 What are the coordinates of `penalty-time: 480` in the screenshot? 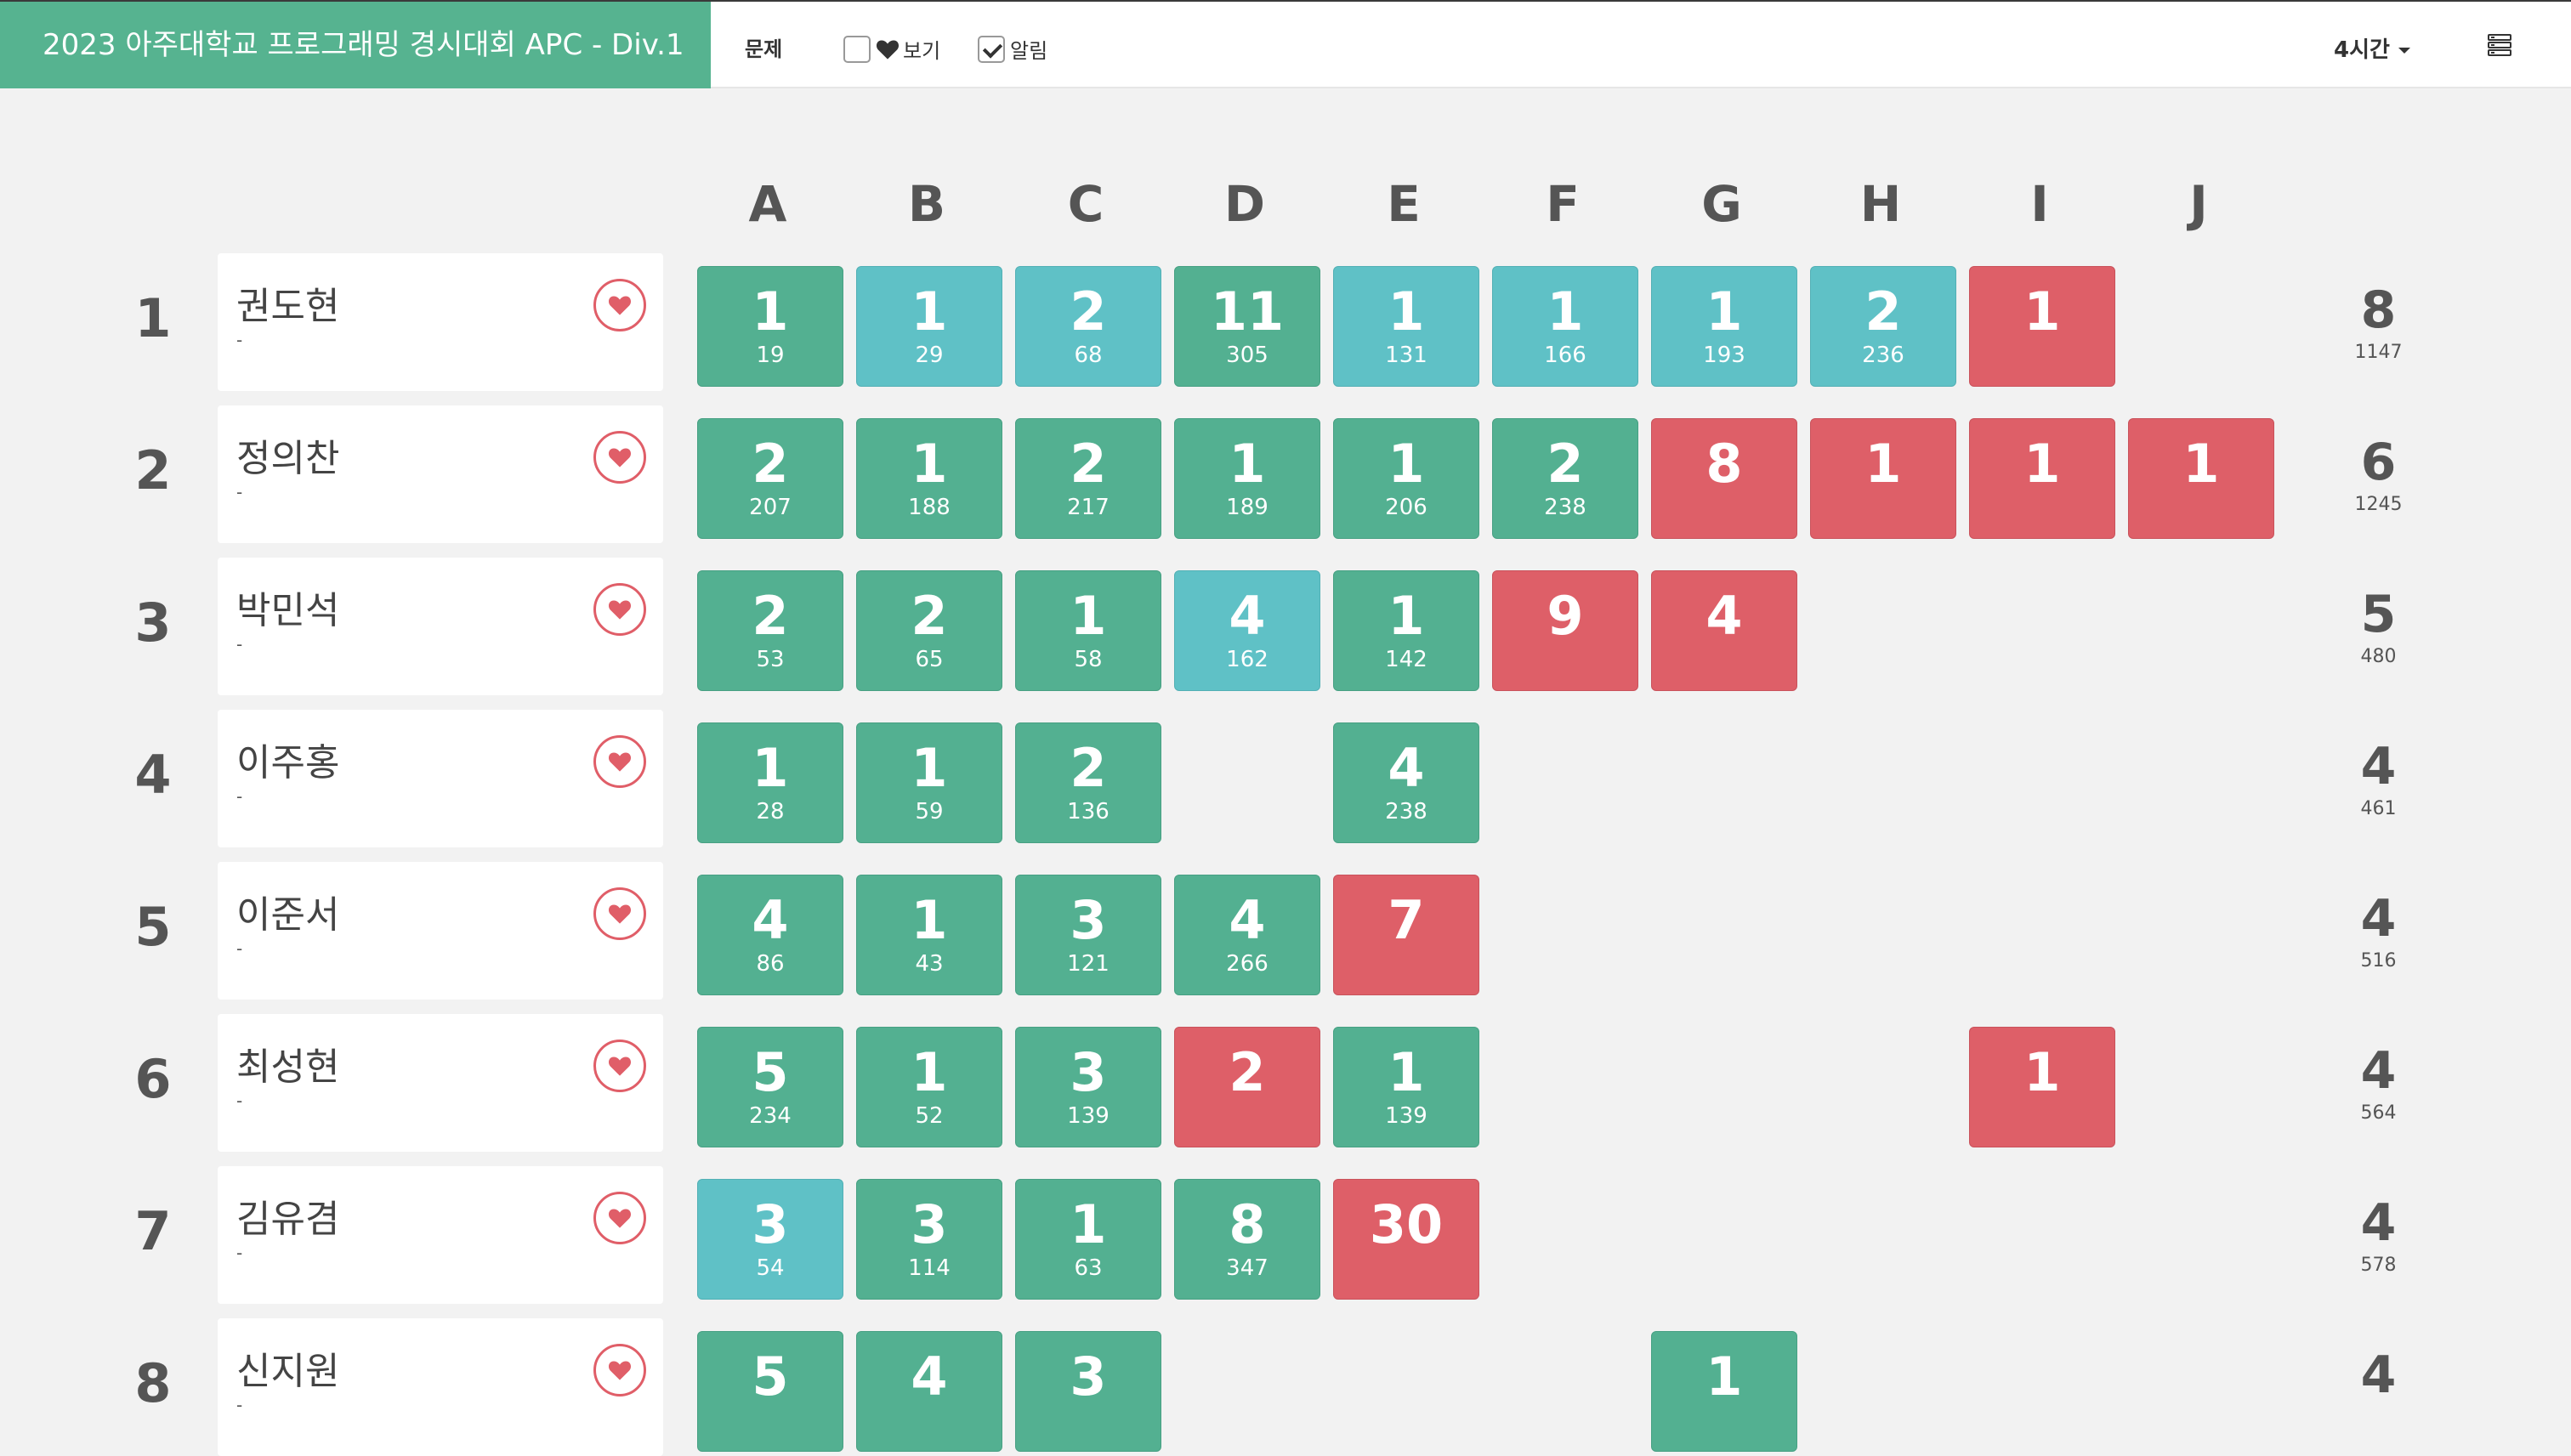 It's located at (2378, 656).